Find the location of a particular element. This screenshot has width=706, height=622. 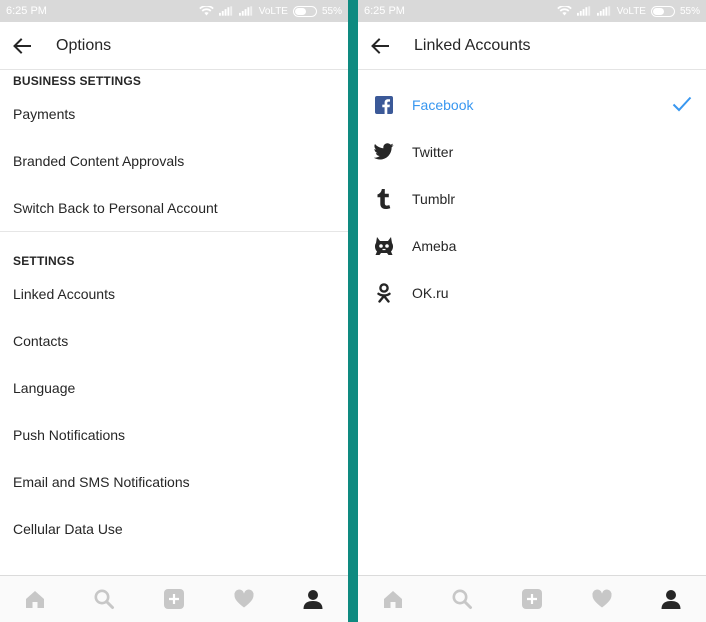

twitter-icon is located at coordinates (384, 152).